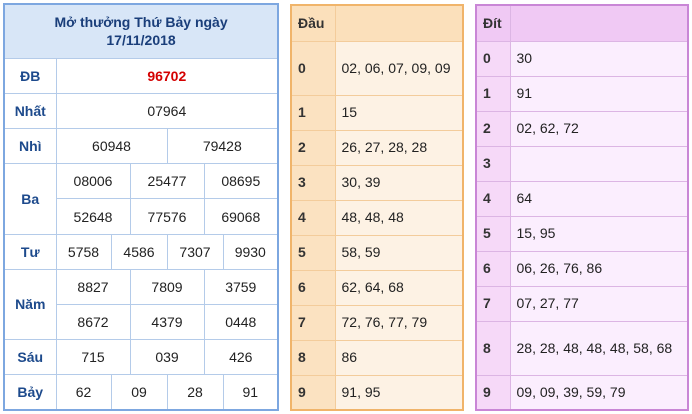 The height and width of the screenshot is (414, 692). I want to click on prize-row-tu: Tư 5758 4586 7307 9930, so click(141, 251).